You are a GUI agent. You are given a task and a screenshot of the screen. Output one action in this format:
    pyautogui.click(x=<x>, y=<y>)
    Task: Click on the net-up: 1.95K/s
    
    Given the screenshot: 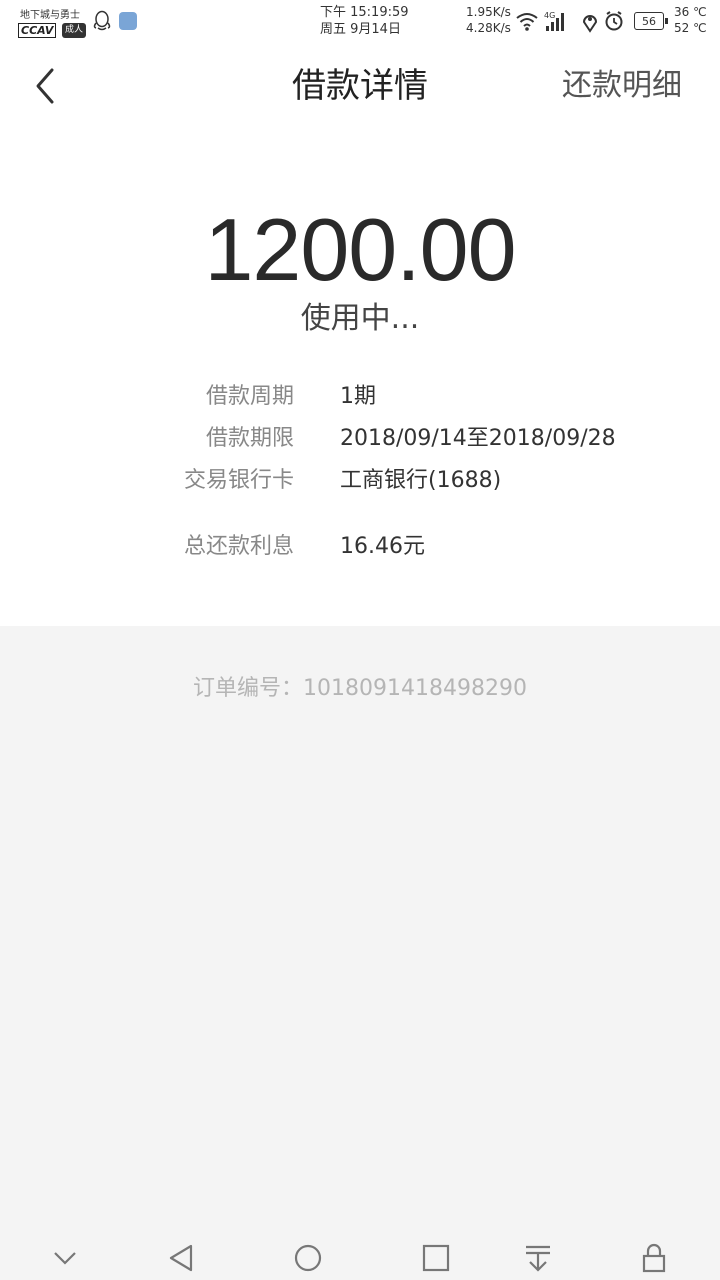 What is the action you would take?
    pyautogui.click(x=488, y=12)
    